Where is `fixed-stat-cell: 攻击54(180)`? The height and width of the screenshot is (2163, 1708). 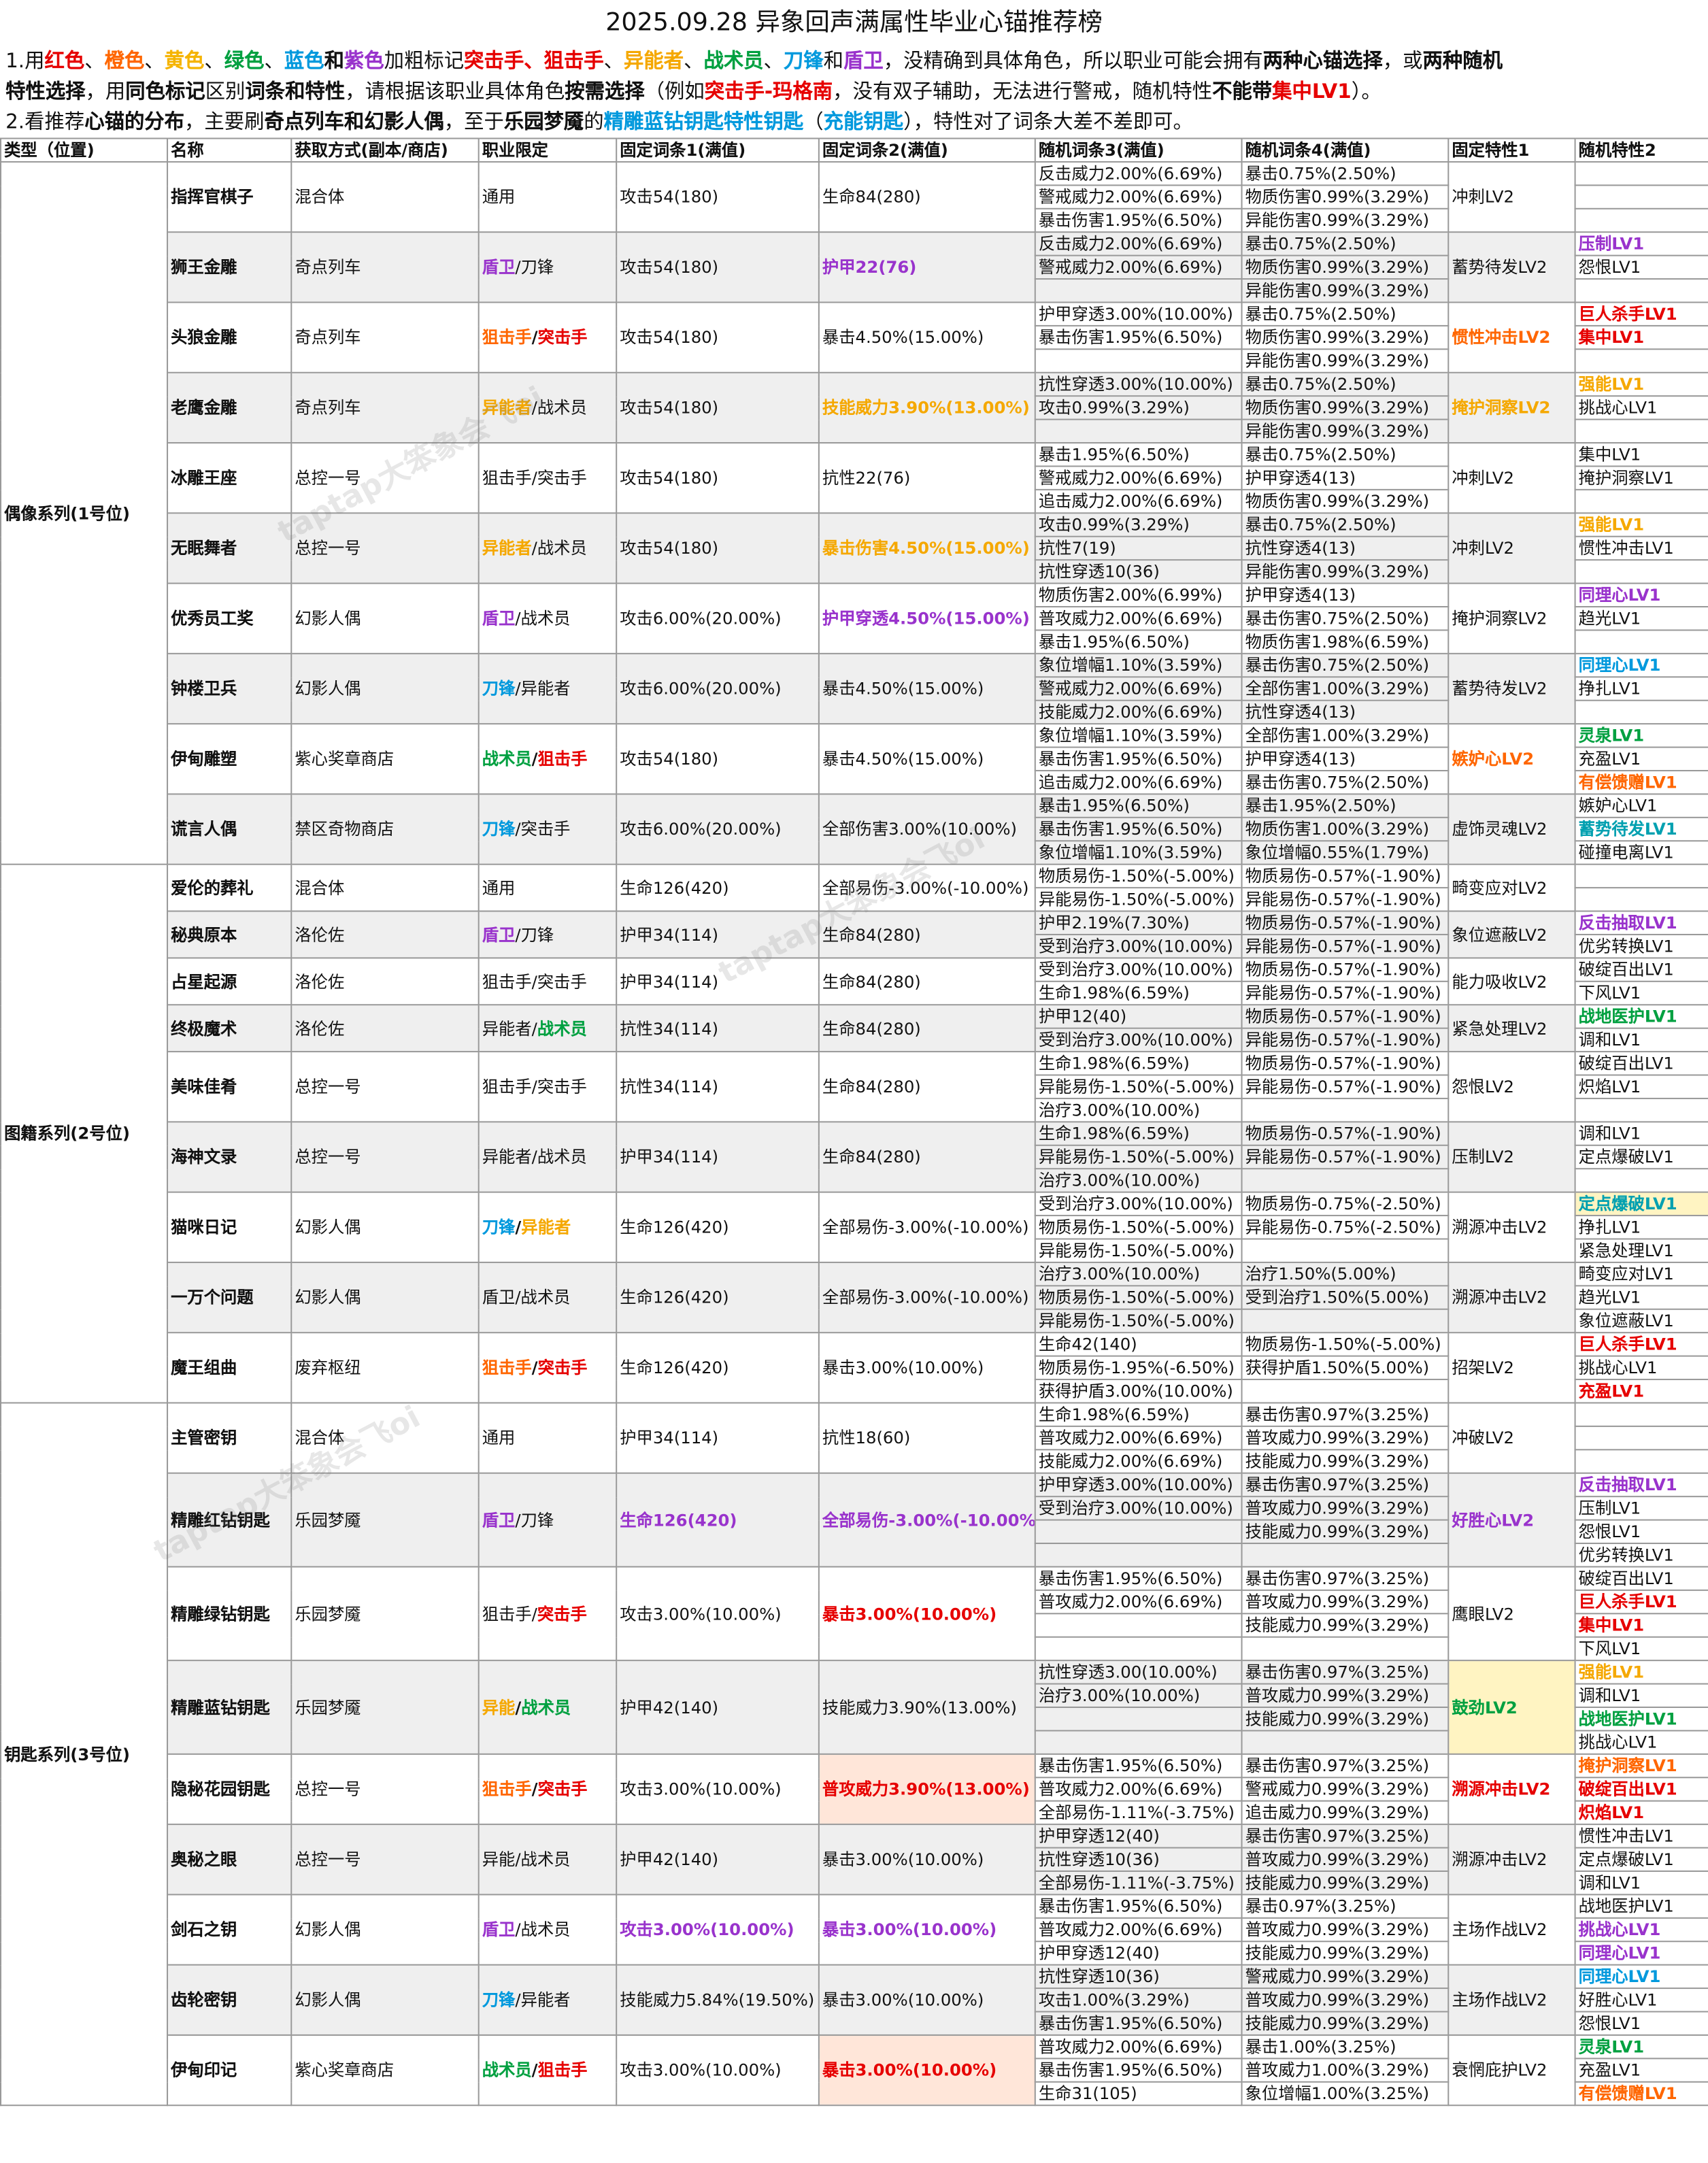
fixed-stat-cell: 攻击54(180) is located at coordinates (718, 337).